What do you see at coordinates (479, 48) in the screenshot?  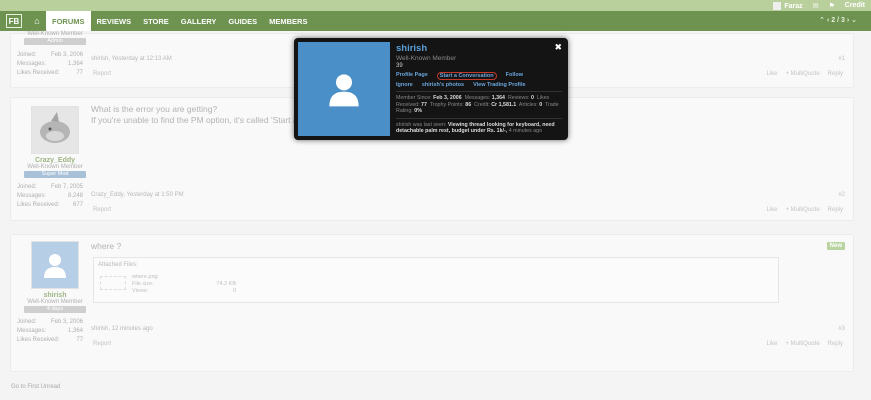 I see `popup-username: shirish` at bounding box center [479, 48].